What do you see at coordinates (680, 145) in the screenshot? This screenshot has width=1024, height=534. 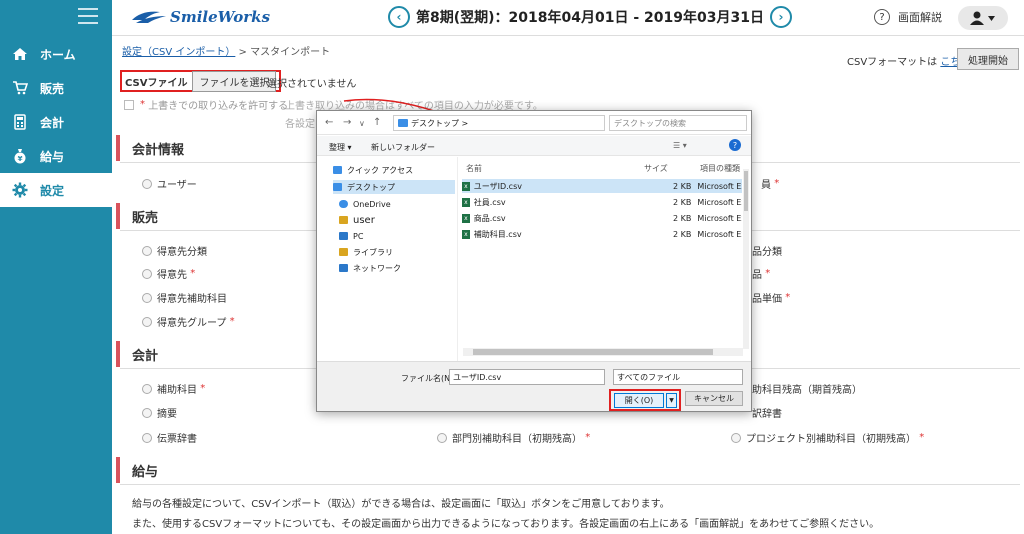 I see `view-options-icon: ☰ ▾` at bounding box center [680, 145].